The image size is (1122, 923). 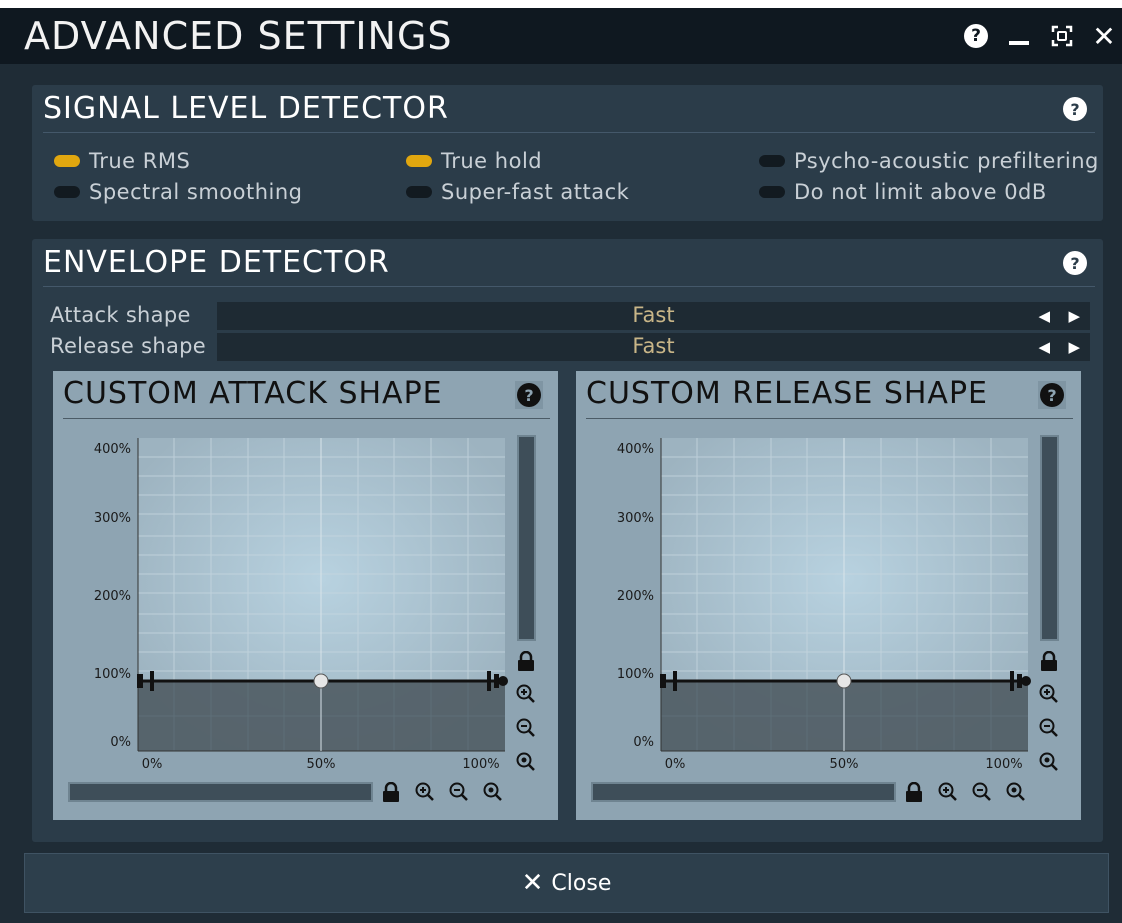 I want to click on toggle-do-not-limit-above-0db: Do not limit above 0dB, so click(x=903, y=192).